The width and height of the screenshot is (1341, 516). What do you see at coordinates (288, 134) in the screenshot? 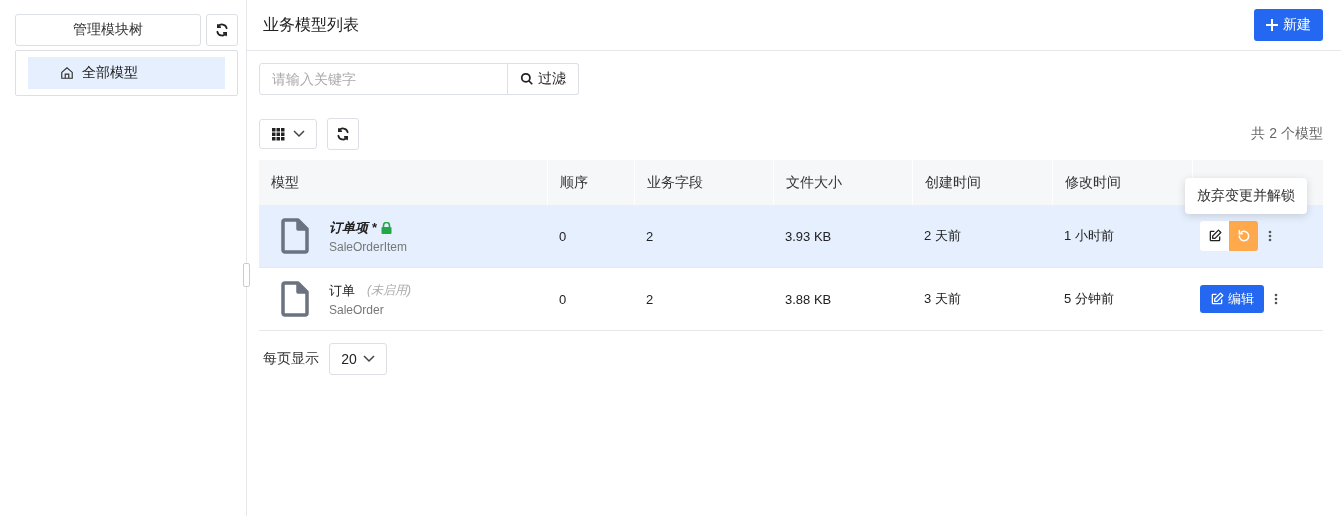
I see `view-dropdown` at bounding box center [288, 134].